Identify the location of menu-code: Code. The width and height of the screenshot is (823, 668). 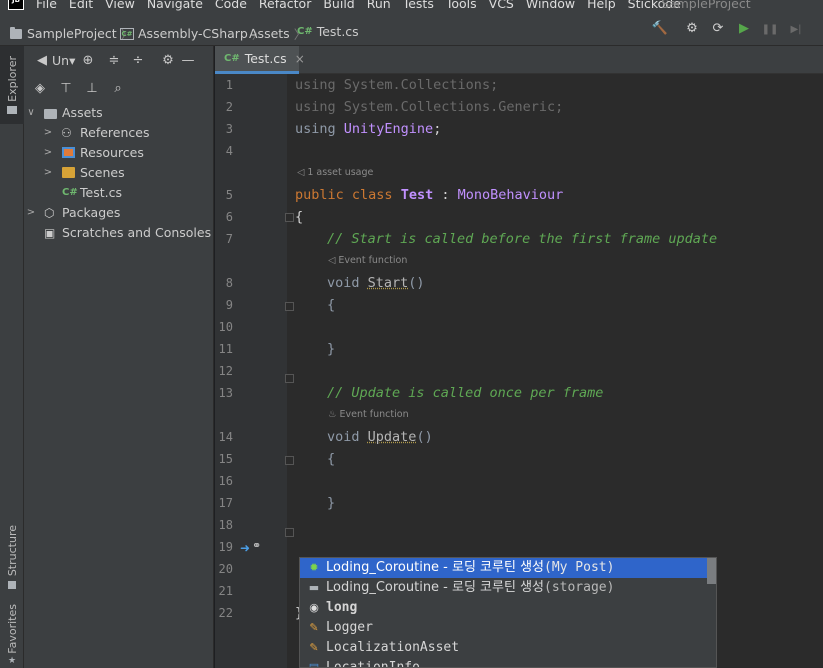
(231, 6).